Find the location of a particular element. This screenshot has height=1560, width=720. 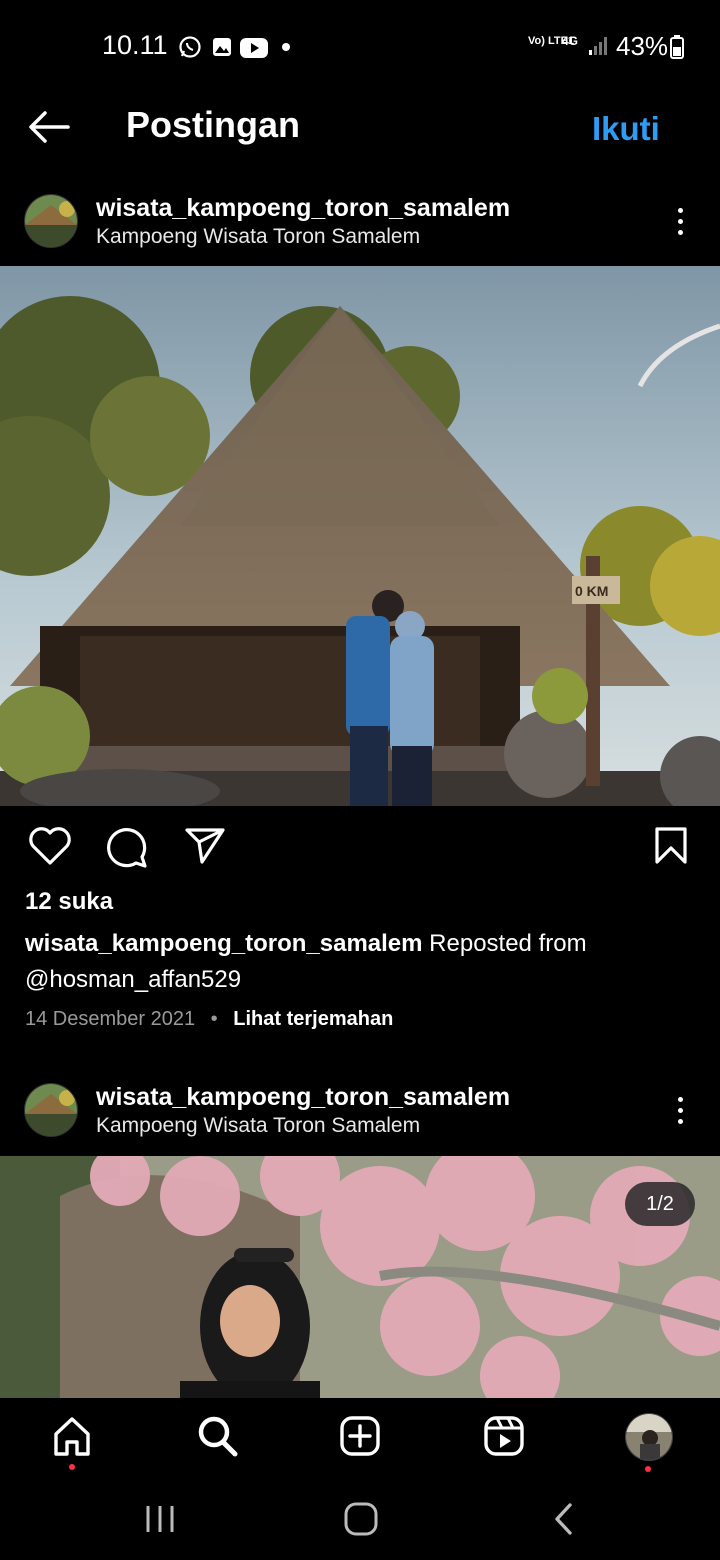

home-notification-dot is located at coordinates (72, 1467).